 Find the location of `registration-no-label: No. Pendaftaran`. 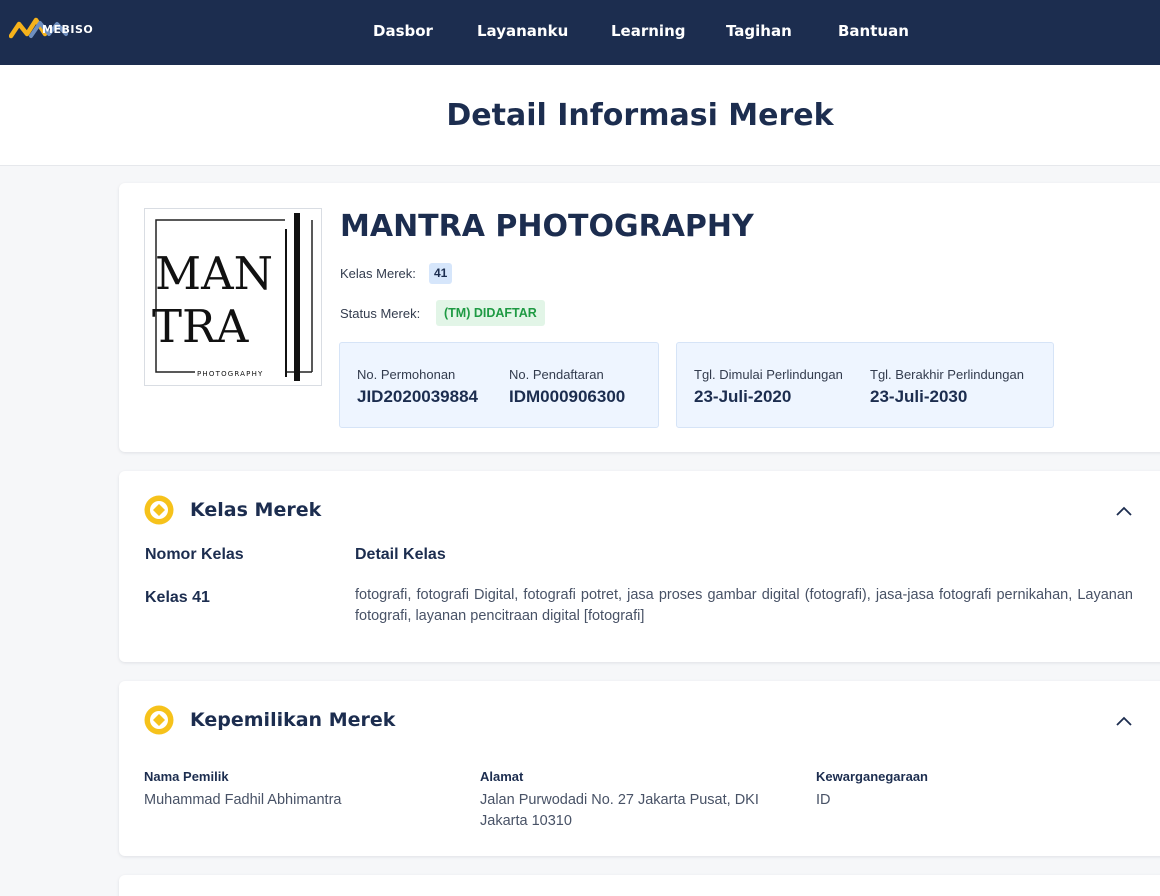

registration-no-label: No. Pendaftaran is located at coordinates (556, 374).